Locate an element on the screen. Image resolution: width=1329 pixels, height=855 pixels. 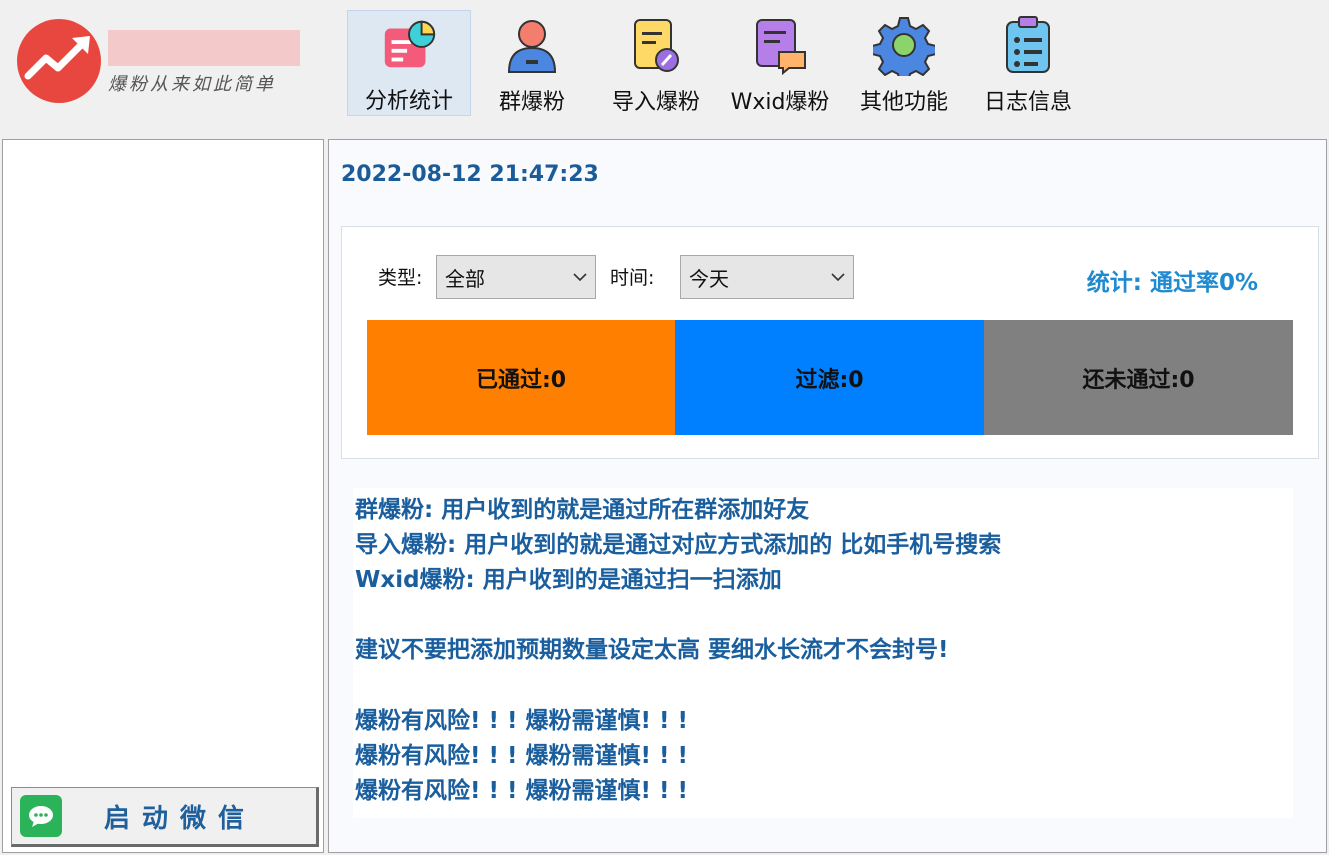
tab-import-fans: 导入爆粉 is located at coordinates (656, 63).